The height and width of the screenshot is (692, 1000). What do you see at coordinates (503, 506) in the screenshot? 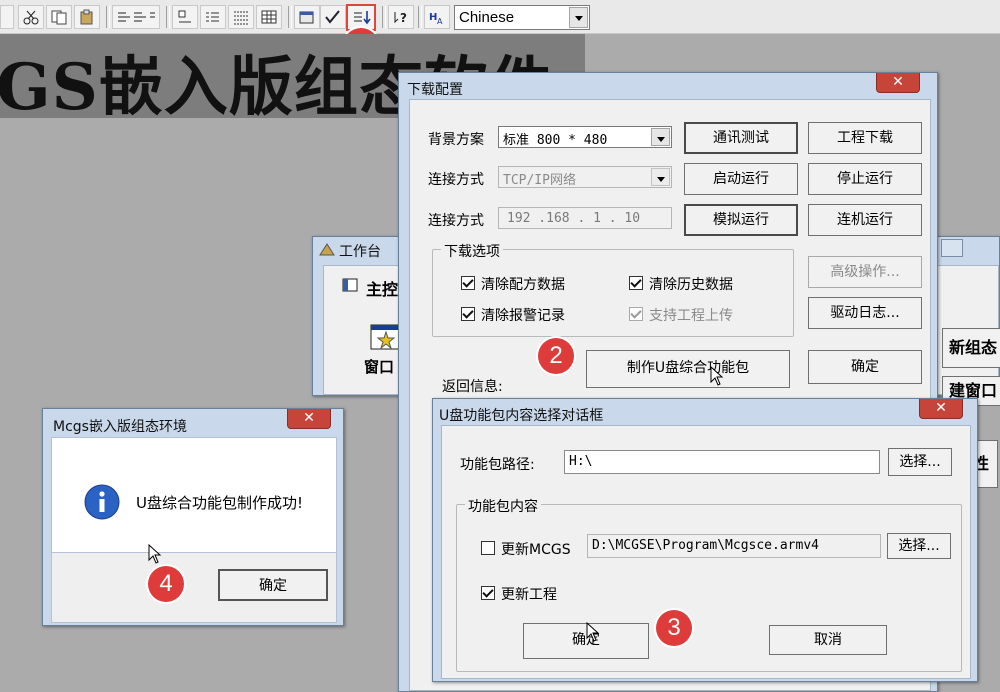
I see `package-content-title: 功能包内容` at bounding box center [503, 506].